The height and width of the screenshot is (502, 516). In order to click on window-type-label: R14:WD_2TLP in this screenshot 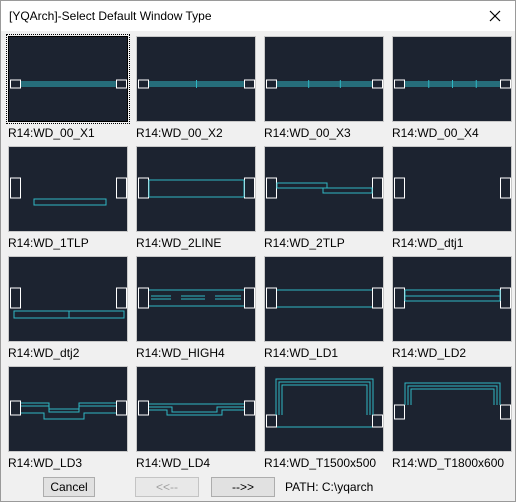, I will do `click(304, 243)`.